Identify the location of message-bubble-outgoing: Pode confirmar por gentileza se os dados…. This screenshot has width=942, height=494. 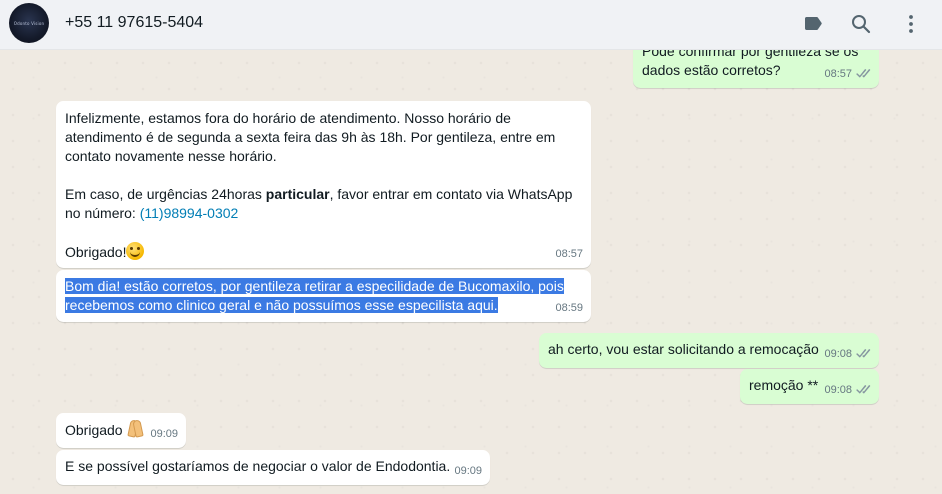
(756, 69).